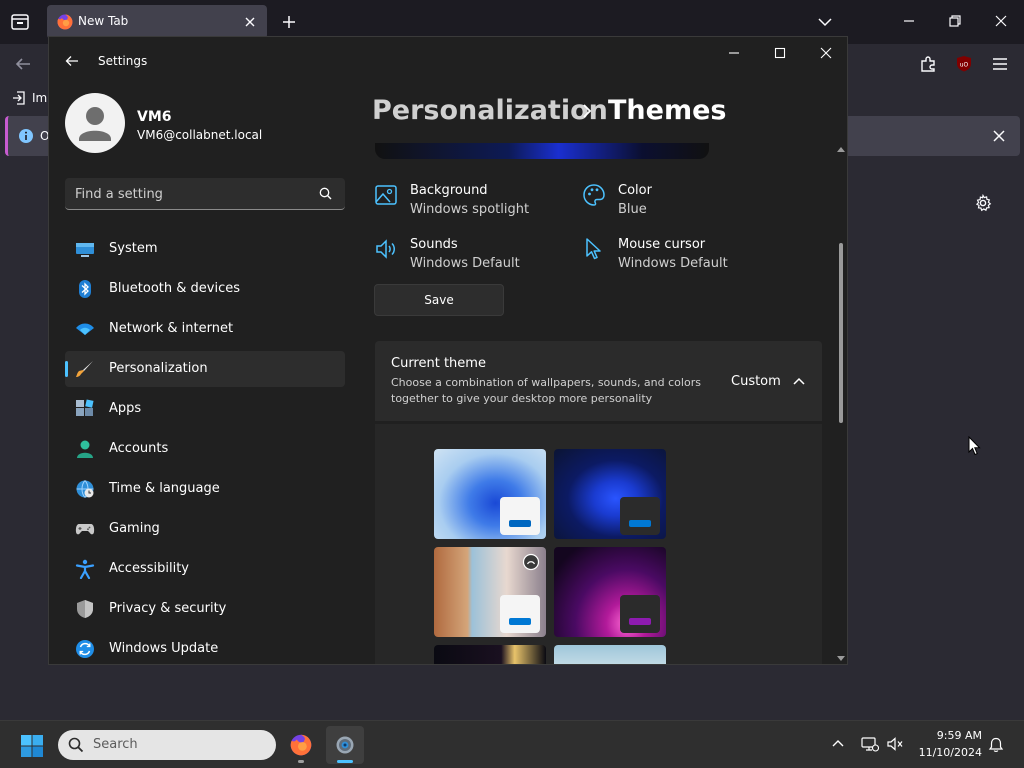  What do you see at coordinates (44, 136) in the screenshot?
I see `notification-text: O` at bounding box center [44, 136].